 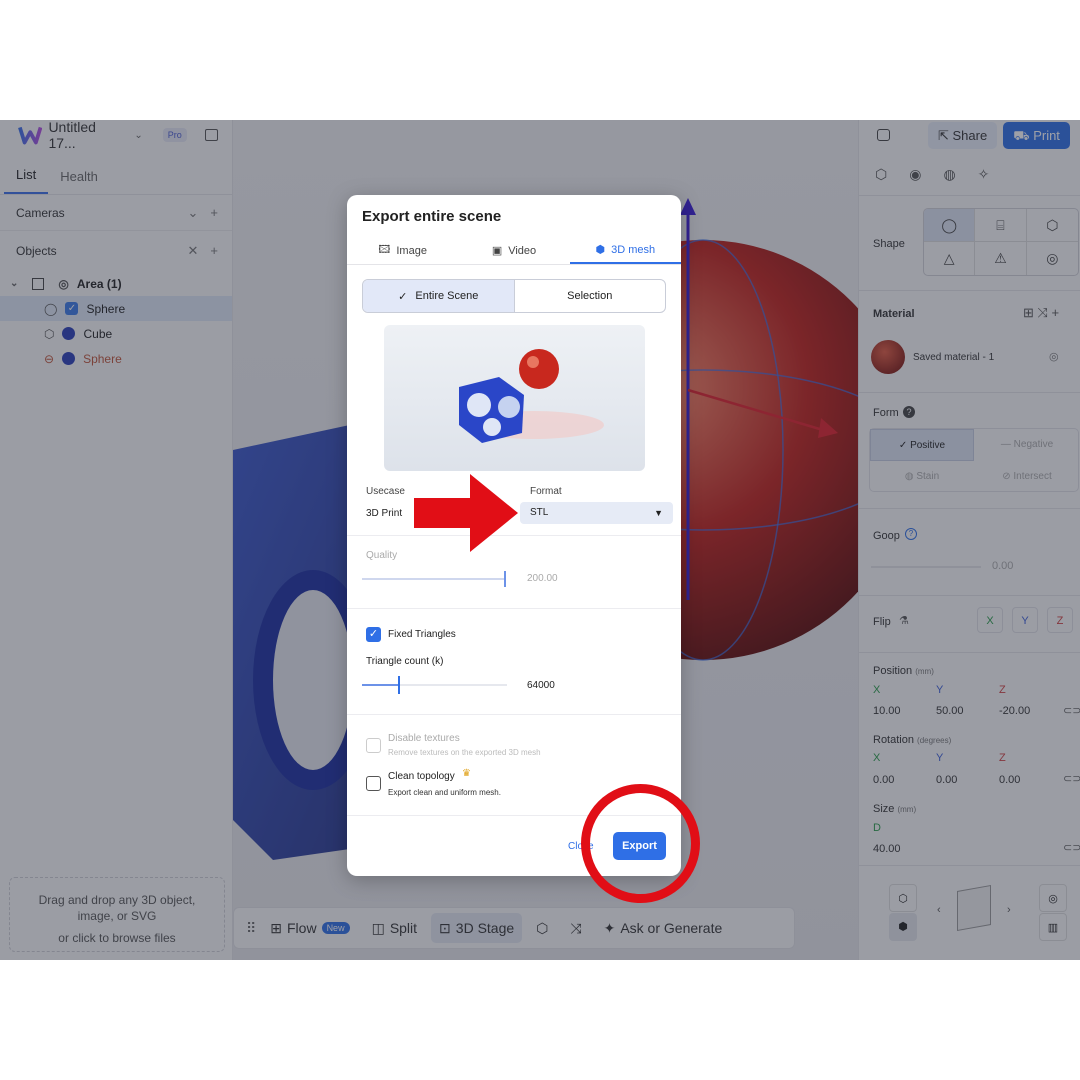 I want to click on red-circle-annotation, so click(x=640, y=843).